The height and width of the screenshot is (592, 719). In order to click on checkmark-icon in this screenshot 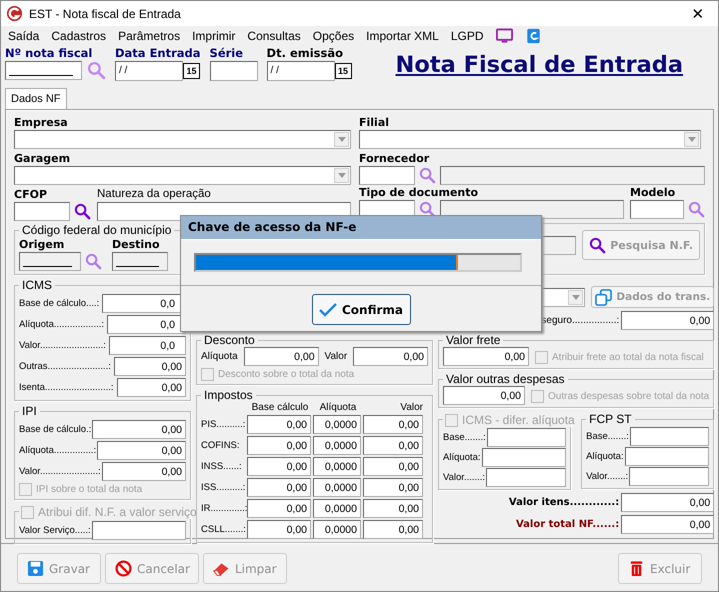, I will do `click(327, 309)`.